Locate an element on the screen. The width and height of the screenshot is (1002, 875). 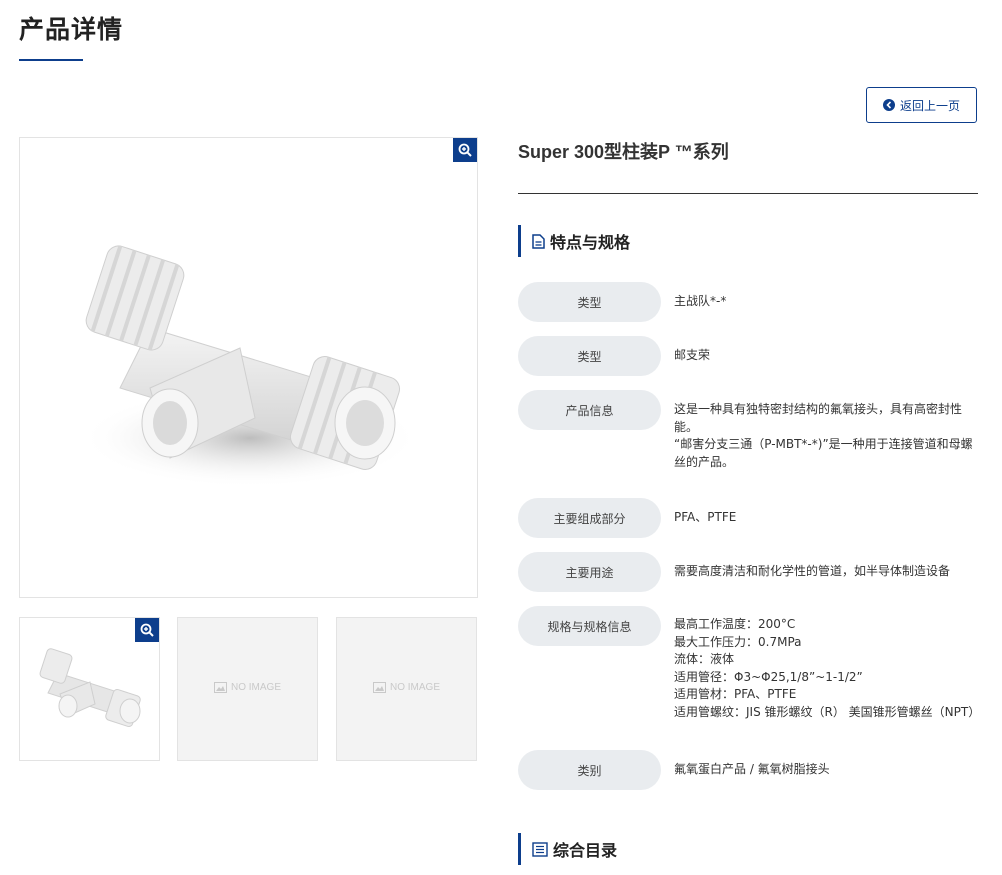
catalog-book-icon is located at coordinates (540, 849).